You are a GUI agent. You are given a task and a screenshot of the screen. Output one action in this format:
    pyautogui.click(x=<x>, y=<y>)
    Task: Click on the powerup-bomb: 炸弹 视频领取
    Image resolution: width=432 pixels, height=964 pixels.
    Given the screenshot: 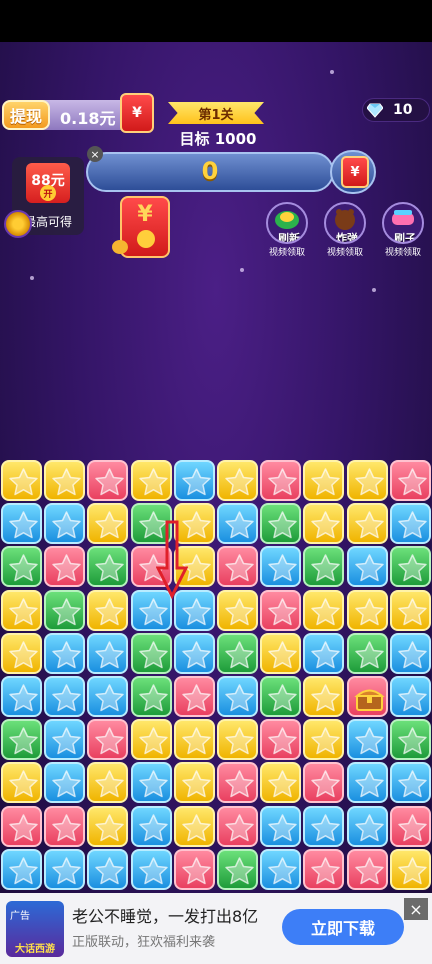 What is the action you would take?
    pyautogui.click(x=345, y=230)
    